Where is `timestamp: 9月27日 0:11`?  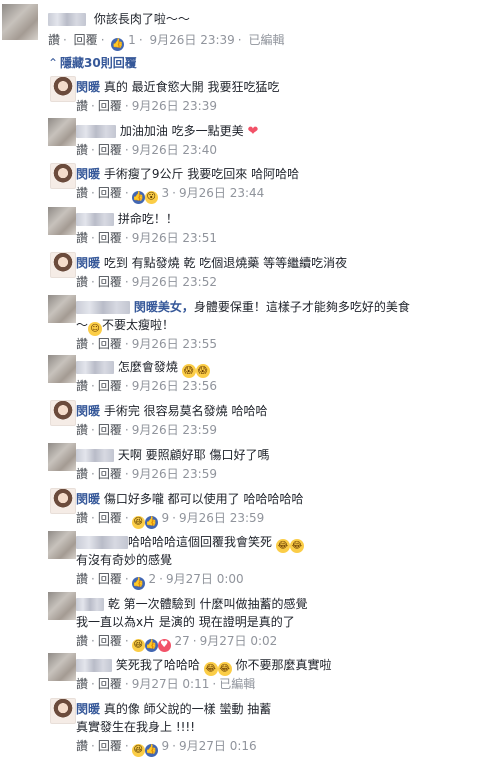 timestamp: 9月27日 0:11 is located at coordinates (171, 684).